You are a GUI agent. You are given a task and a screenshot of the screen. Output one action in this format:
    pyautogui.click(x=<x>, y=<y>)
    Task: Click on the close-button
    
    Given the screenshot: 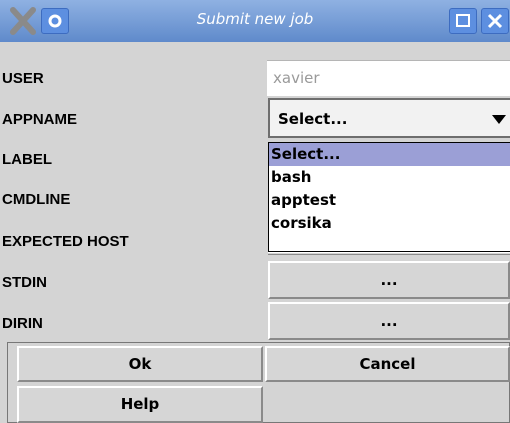 What is the action you would take?
    pyautogui.click(x=495, y=21)
    